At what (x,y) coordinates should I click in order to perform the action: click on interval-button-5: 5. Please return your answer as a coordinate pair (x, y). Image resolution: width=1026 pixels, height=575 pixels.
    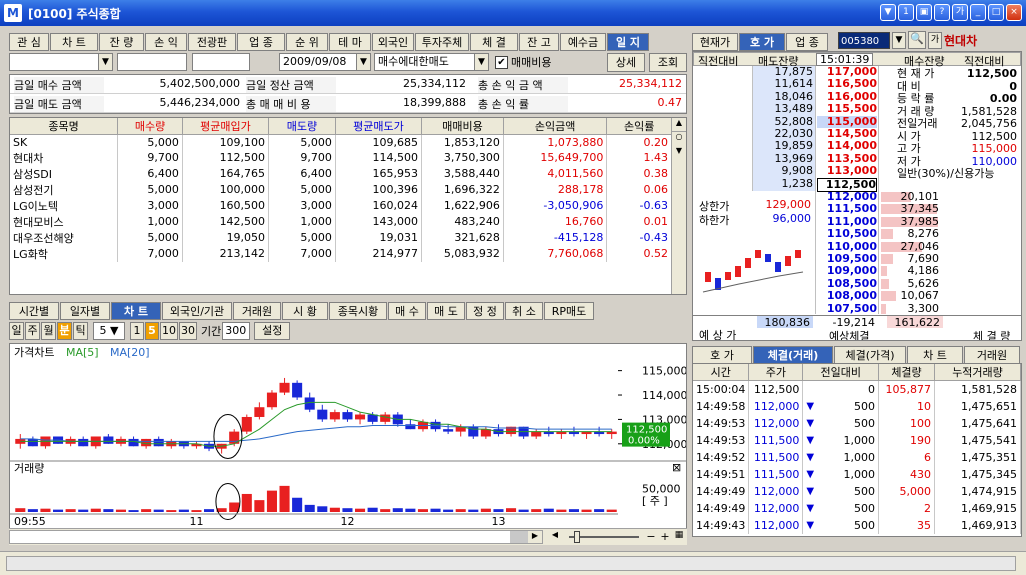
    Looking at the image, I should click on (152, 331).